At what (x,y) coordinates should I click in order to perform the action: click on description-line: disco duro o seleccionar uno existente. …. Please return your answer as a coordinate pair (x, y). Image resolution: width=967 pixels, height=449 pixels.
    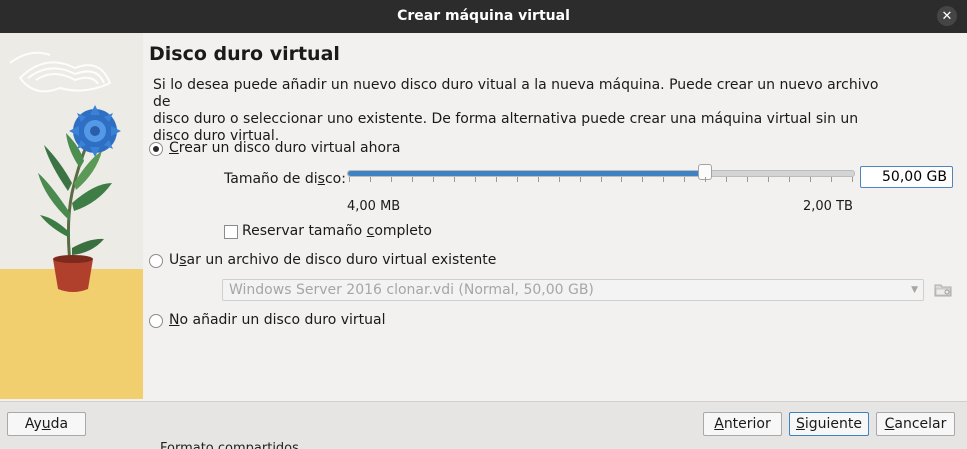
    Looking at the image, I should click on (506, 119).